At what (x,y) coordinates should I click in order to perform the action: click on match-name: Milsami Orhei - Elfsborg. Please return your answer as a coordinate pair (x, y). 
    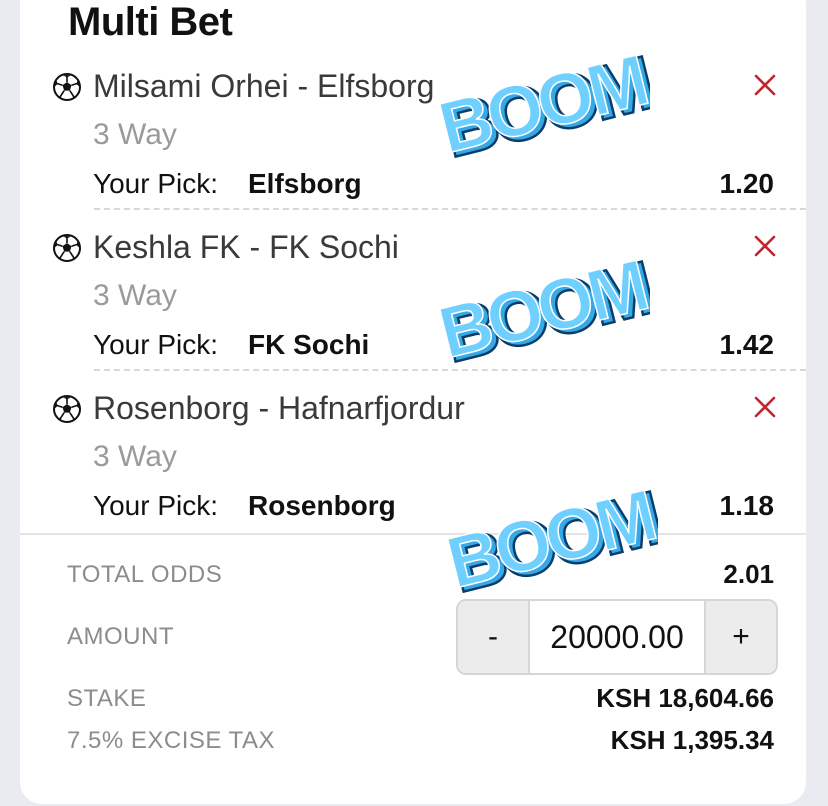
    Looking at the image, I should click on (264, 86).